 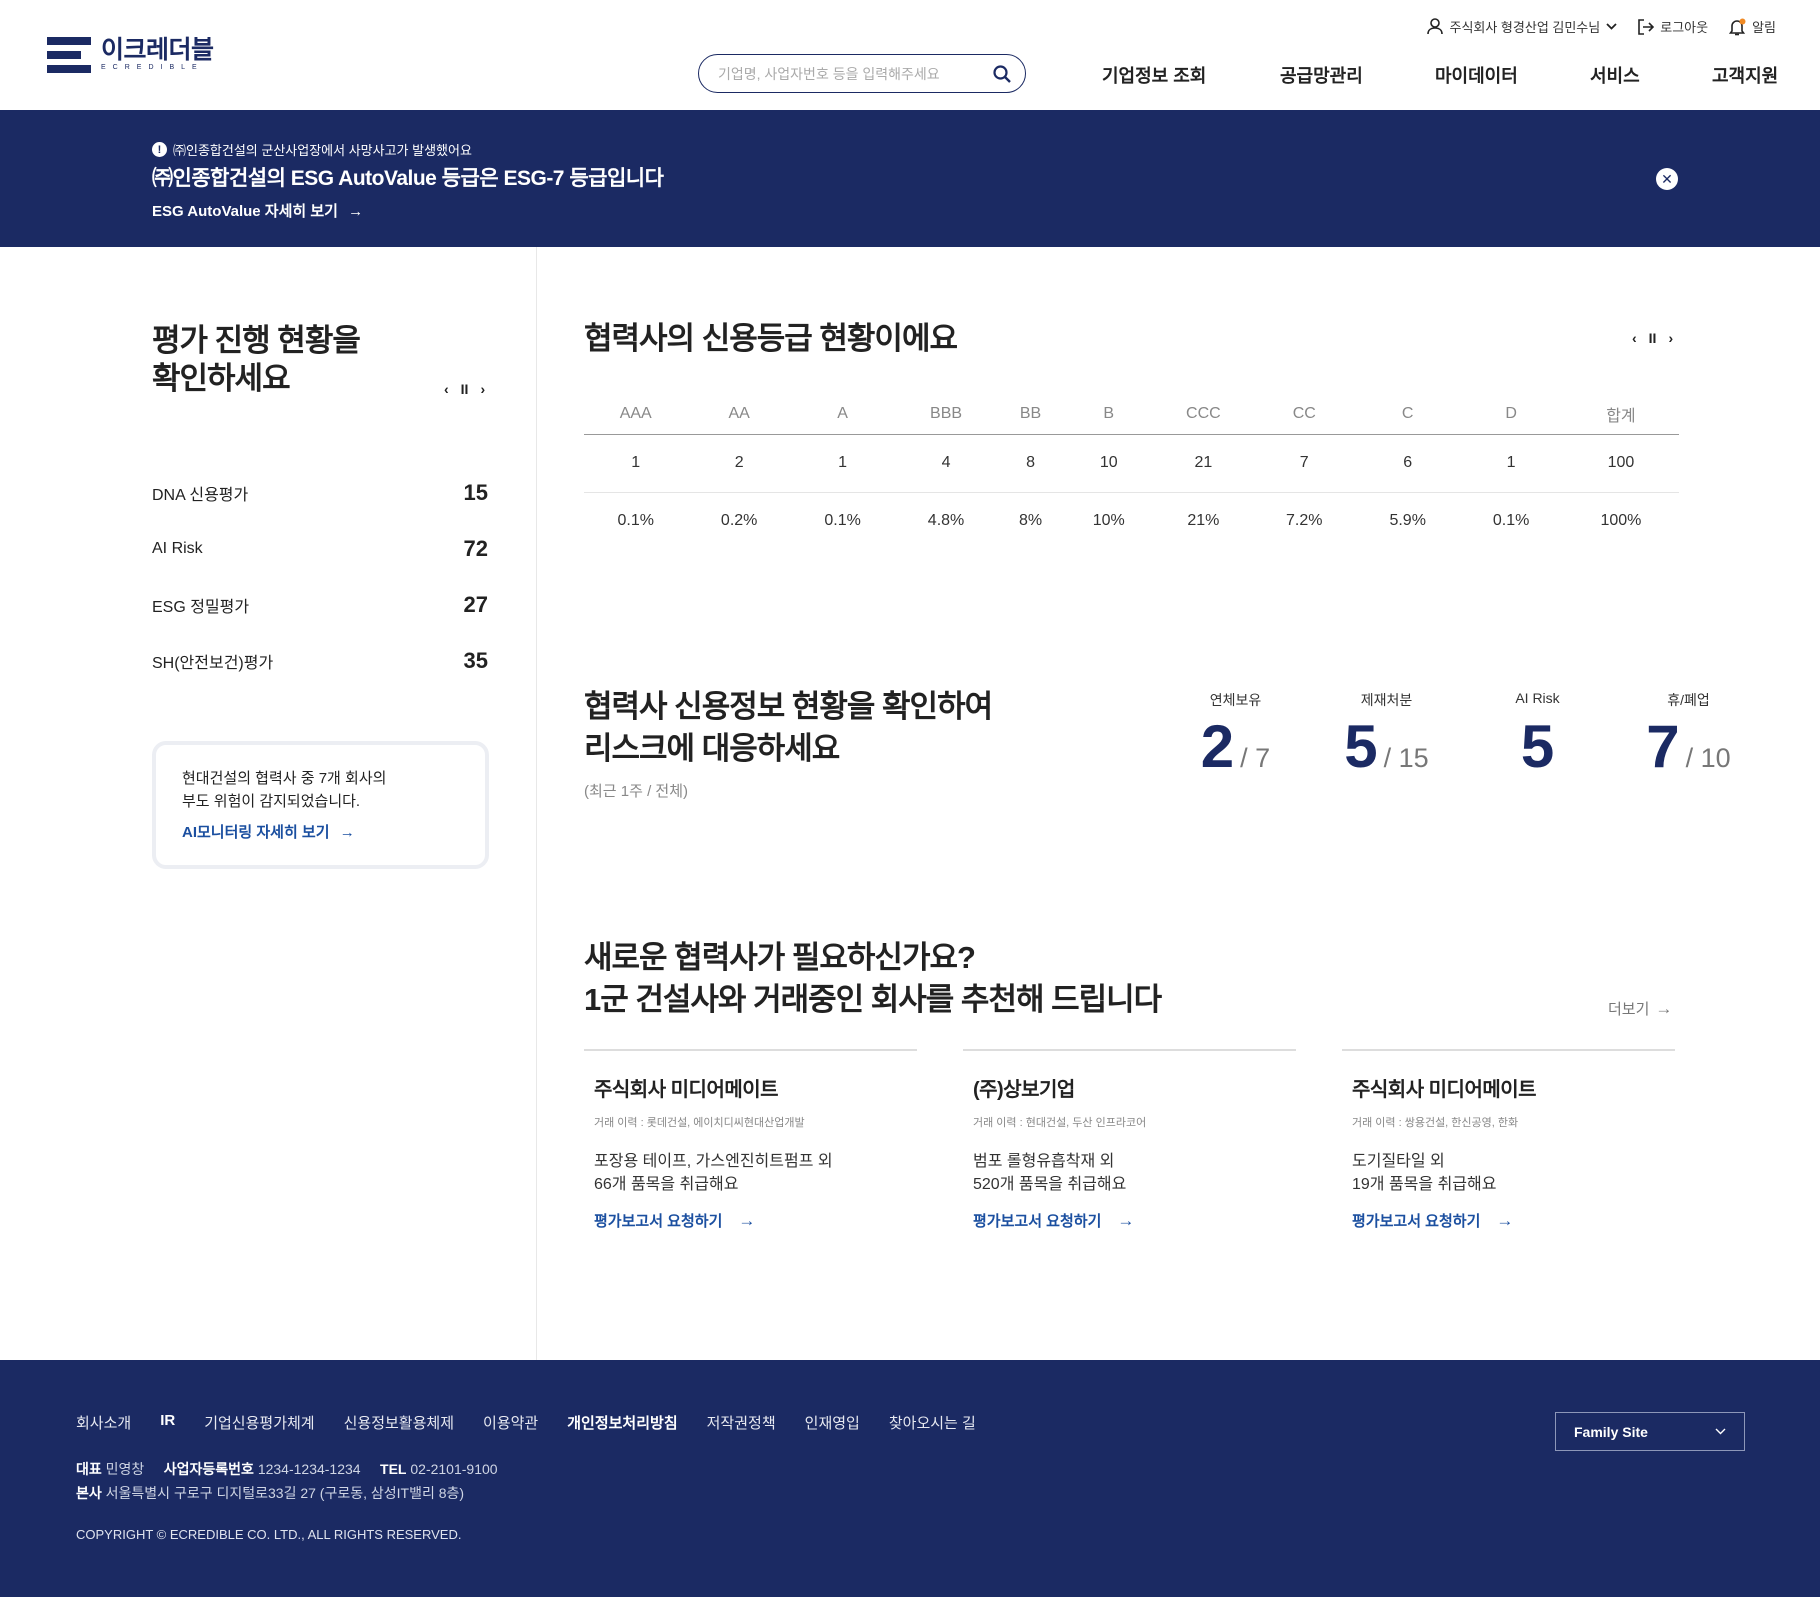 What do you see at coordinates (1444, 1090) in the screenshot?
I see `company-name: 주식회사 미디어메이트` at bounding box center [1444, 1090].